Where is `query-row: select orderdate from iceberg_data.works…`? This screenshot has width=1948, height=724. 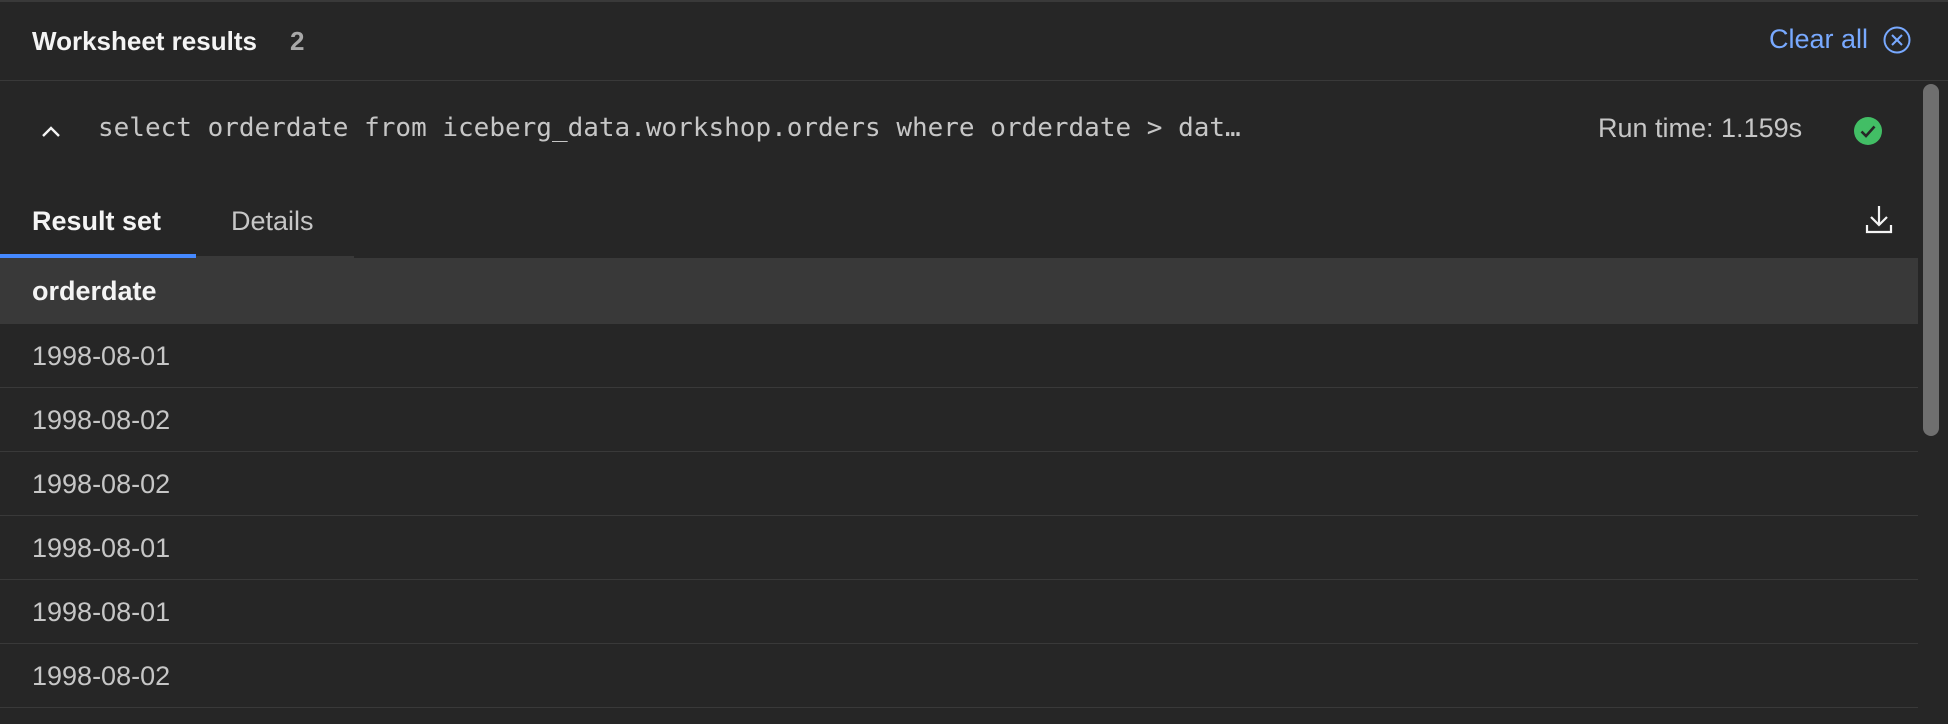 query-row: select orderdate from iceberg_data.works… is located at coordinates (959, 131).